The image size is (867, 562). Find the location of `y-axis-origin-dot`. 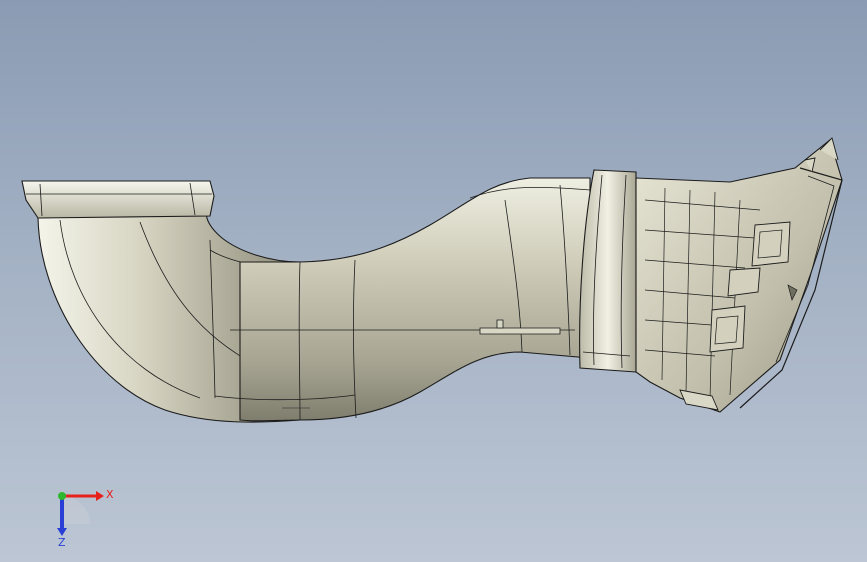

y-axis-origin-dot is located at coordinates (62, 496).